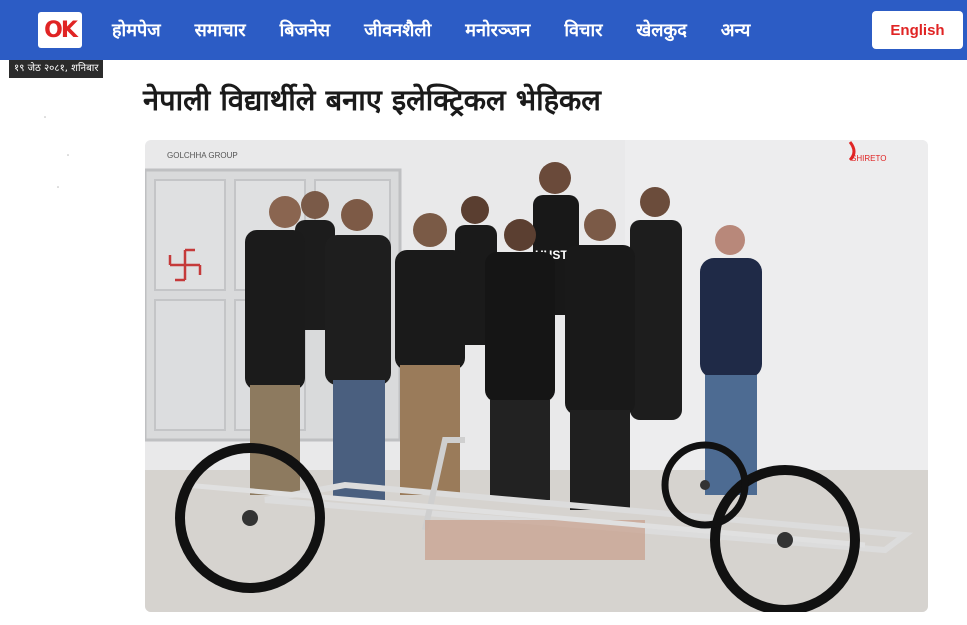  What do you see at coordinates (56, 69) in the screenshot?
I see `date-badge: १९ जेठ २०८१, शनिबार` at bounding box center [56, 69].